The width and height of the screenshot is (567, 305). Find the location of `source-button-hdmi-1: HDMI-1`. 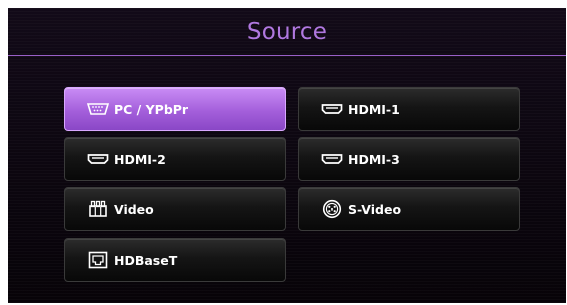

source-button-hdmi-1: HDMI-1 is located at coordinates (409, 109).